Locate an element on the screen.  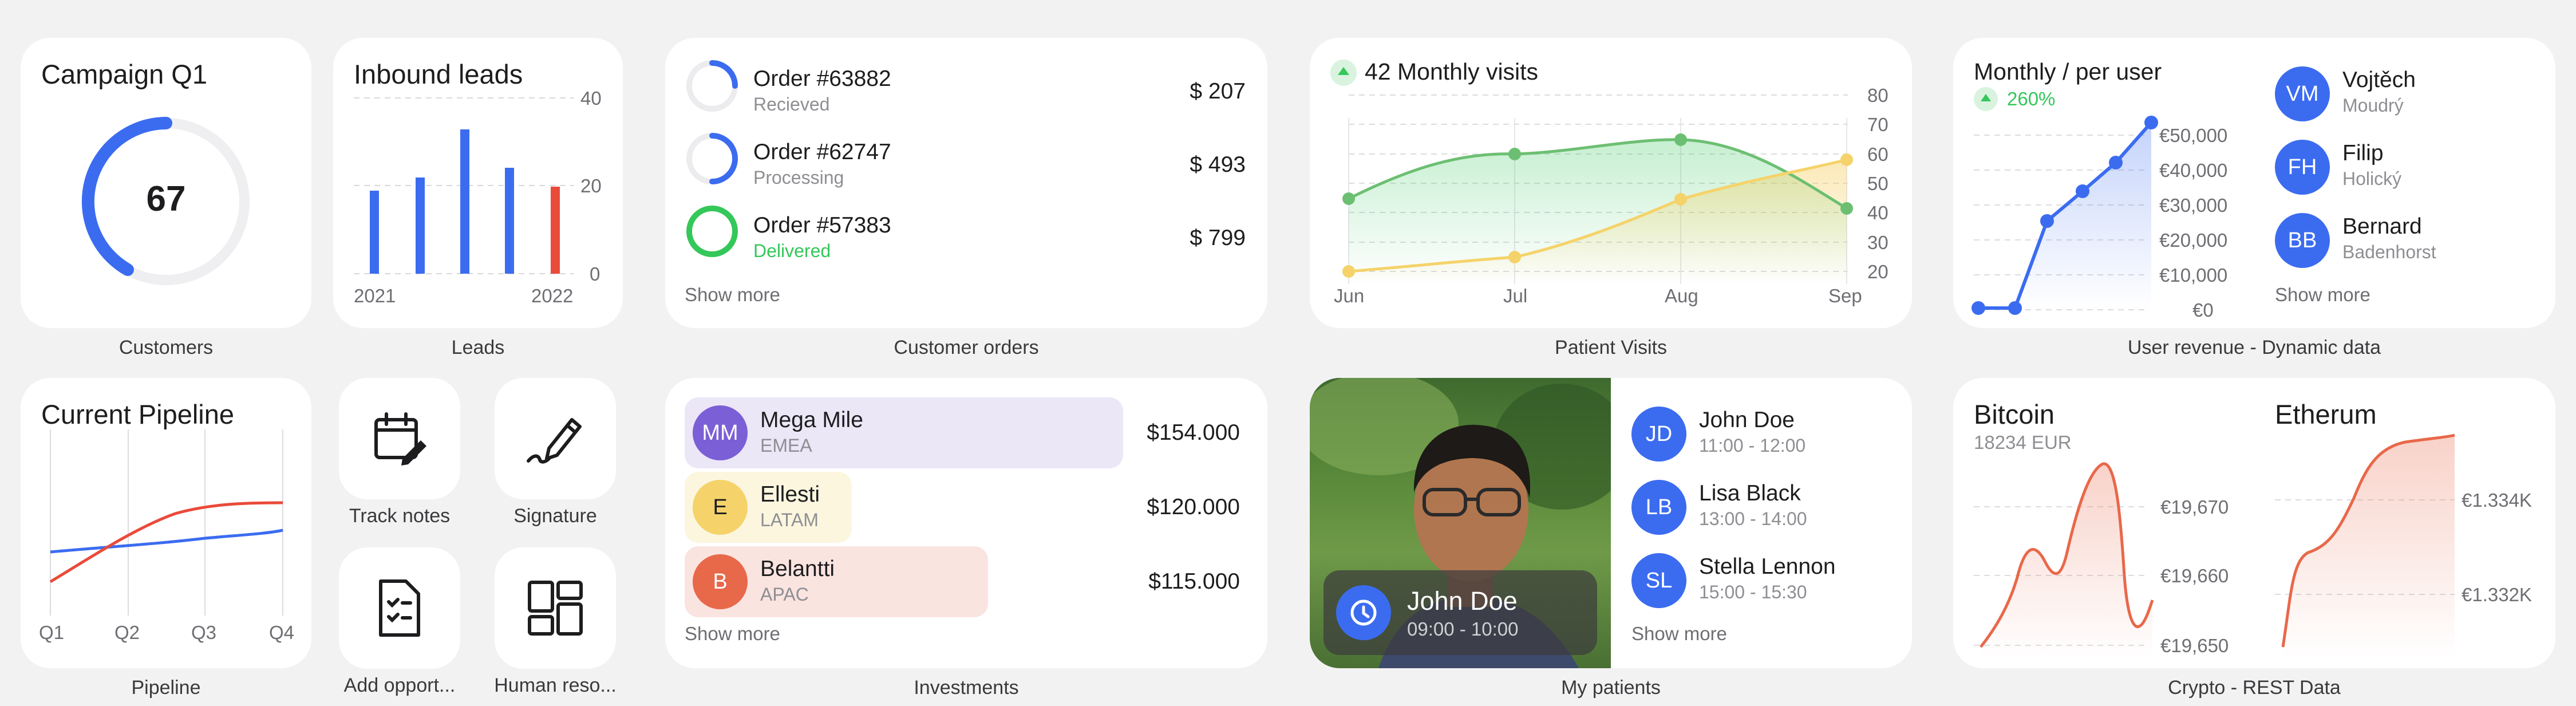
visits-xlabel: Jun is located at coordinates (1349, 295).